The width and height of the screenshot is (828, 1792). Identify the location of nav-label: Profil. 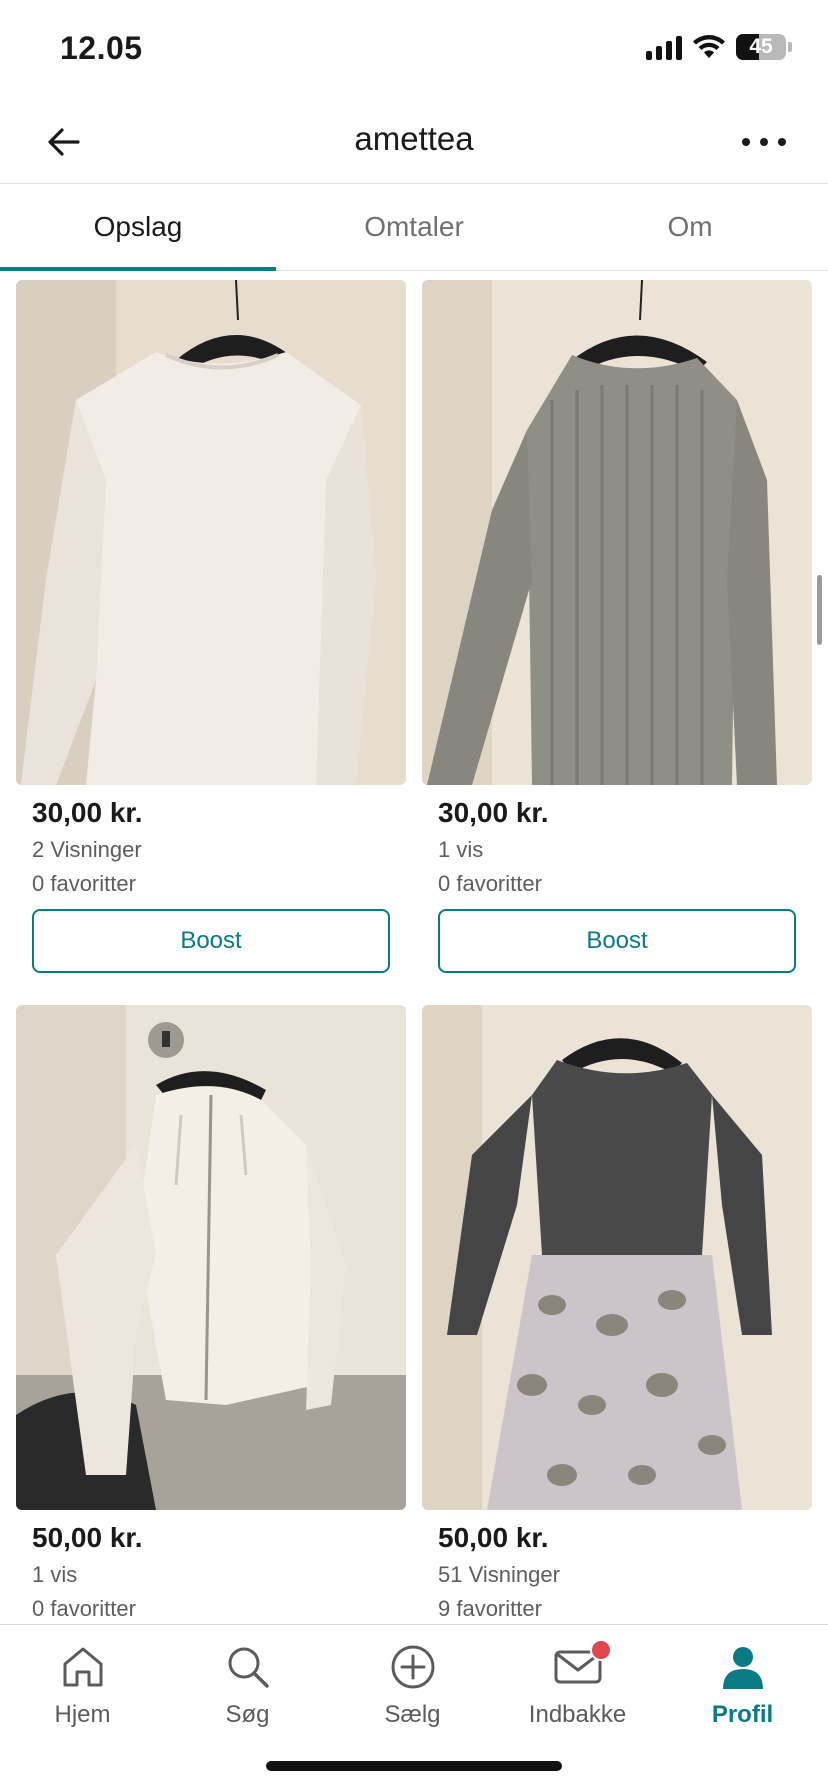
(742, 1714).